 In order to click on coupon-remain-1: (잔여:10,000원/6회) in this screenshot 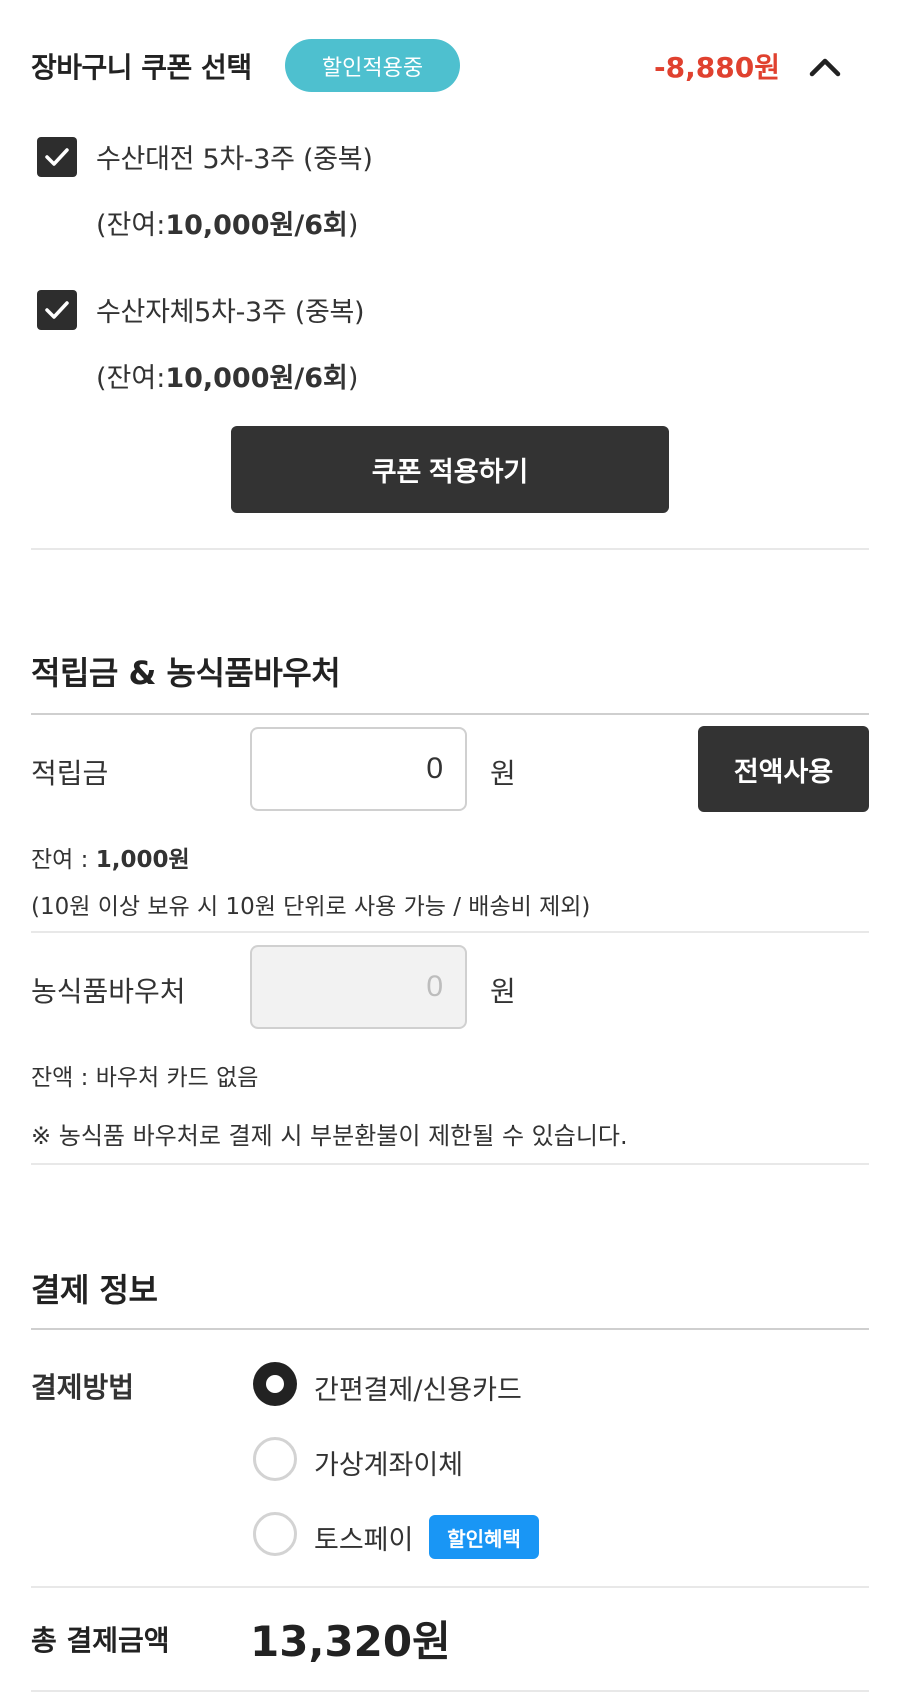, I will do `click(227, 225)`.